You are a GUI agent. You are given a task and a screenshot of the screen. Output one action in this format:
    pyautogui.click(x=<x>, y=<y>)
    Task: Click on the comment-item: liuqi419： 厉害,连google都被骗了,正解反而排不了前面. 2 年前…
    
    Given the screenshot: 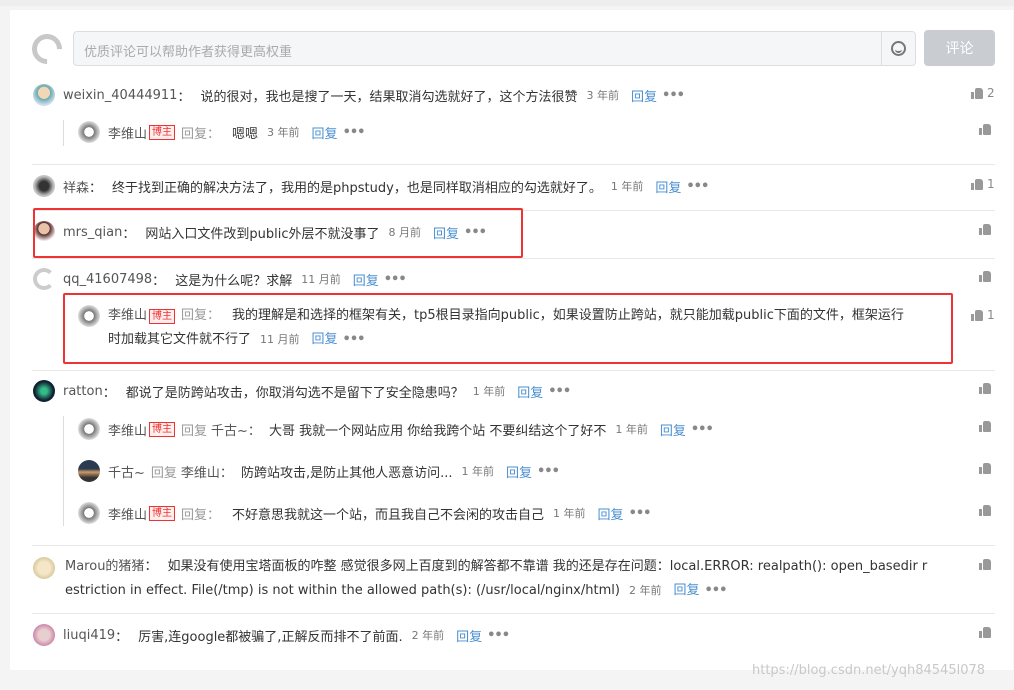 What is the action you would take?
    pyautogui.click(x=271, y=635)
    